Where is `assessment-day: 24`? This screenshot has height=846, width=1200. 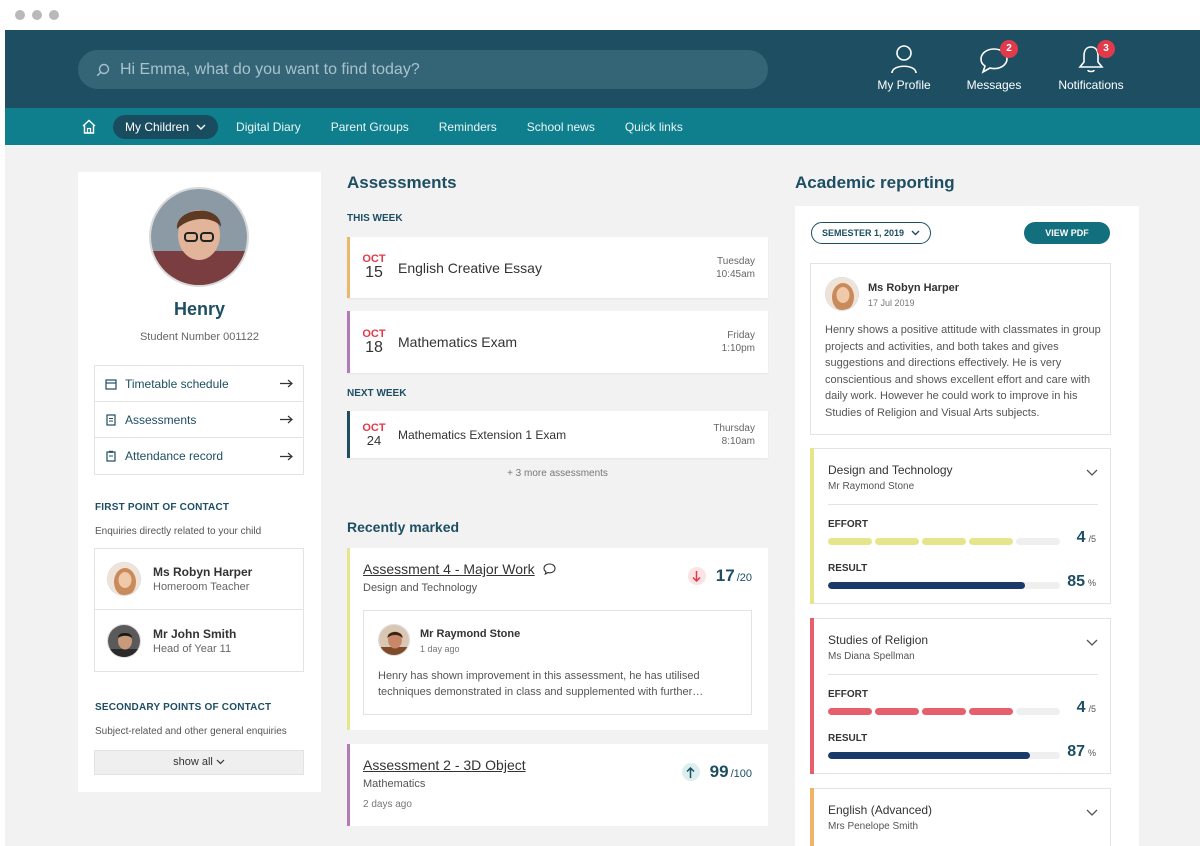
assessment-day: 24 is located at coordinates (374, 440).